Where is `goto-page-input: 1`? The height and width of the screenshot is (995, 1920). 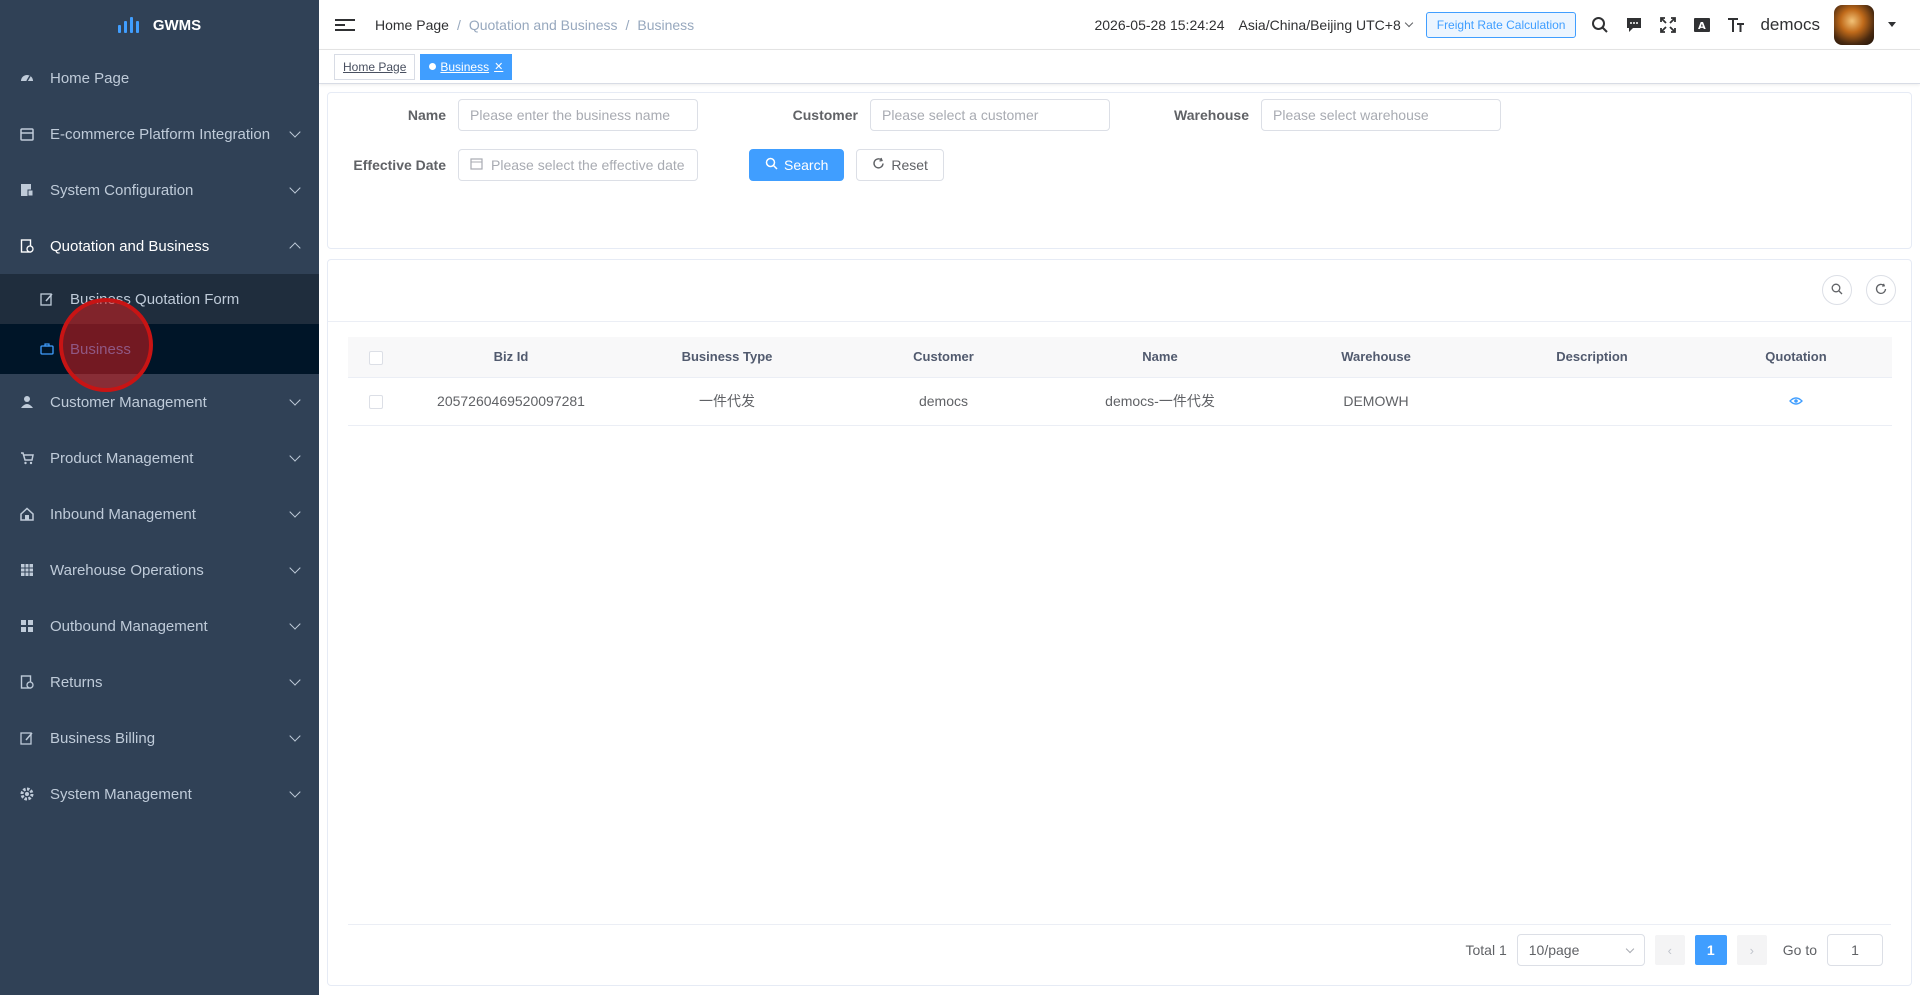
goto-page-input: 1 is located at coordinates (1855, 950).